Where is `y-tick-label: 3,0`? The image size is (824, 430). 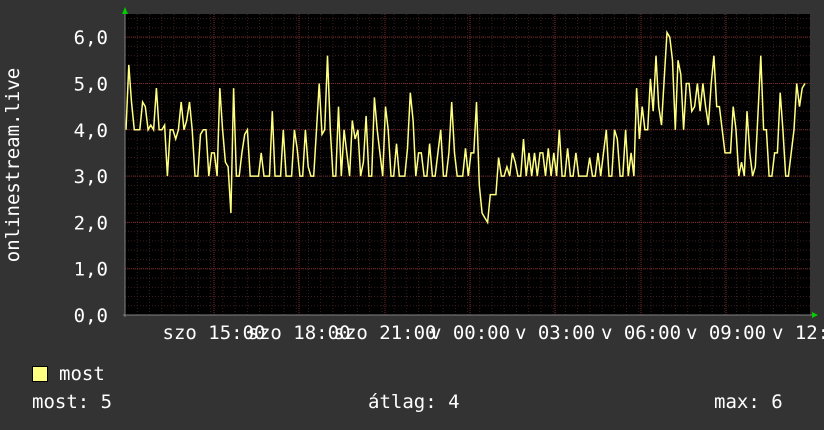
y-tick-label: 3,0 is located at coordinates (91, 177).